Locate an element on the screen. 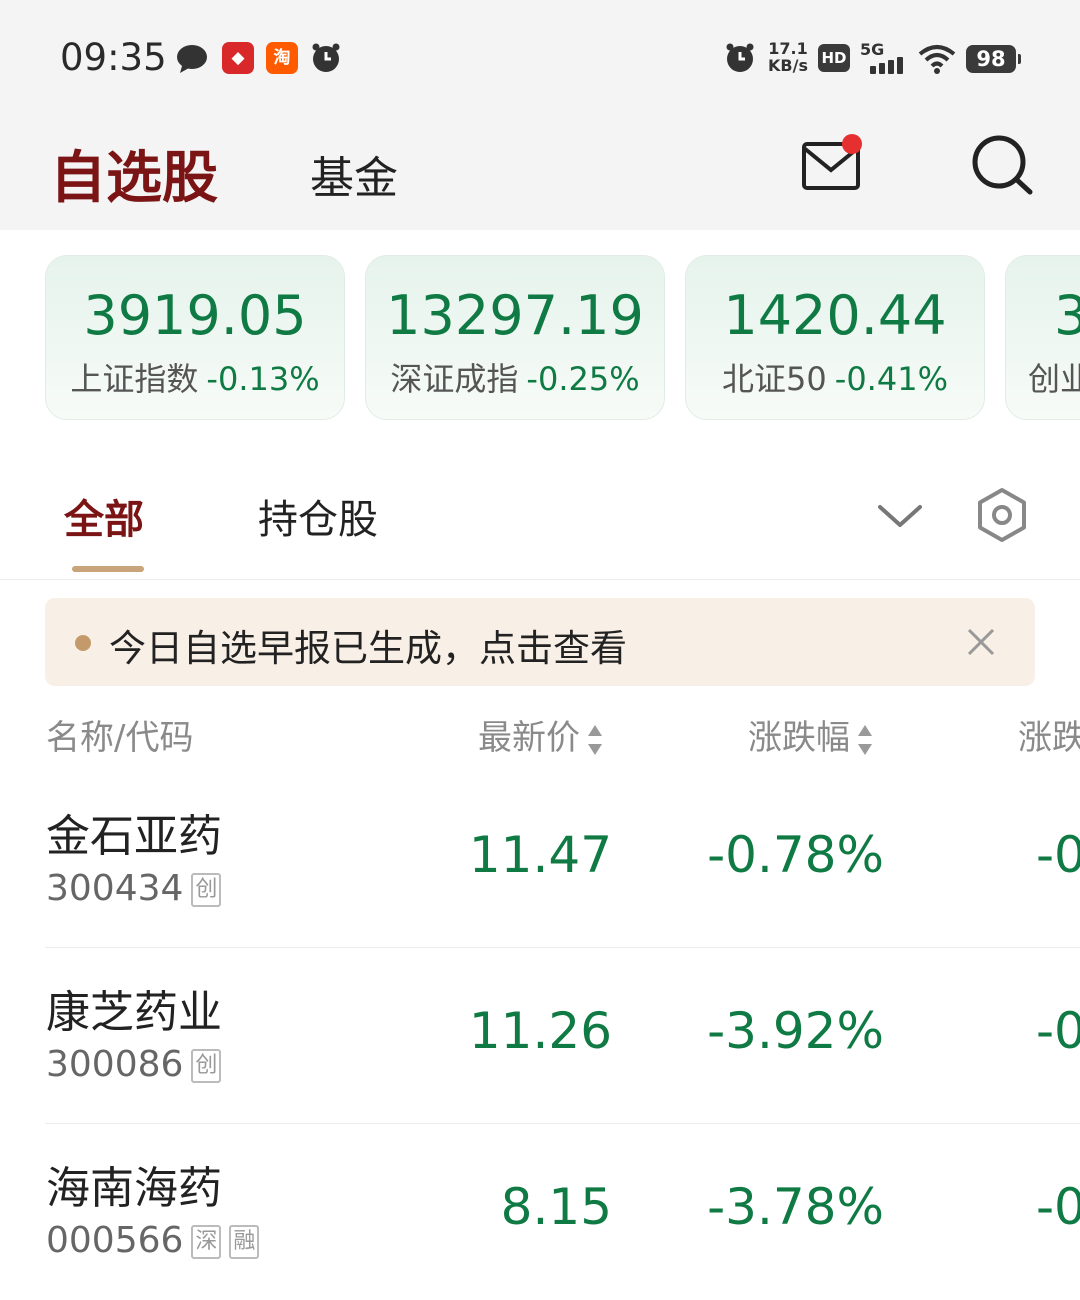  index-card-chinext: 3 创业 is located at coordinates (1042, 337).